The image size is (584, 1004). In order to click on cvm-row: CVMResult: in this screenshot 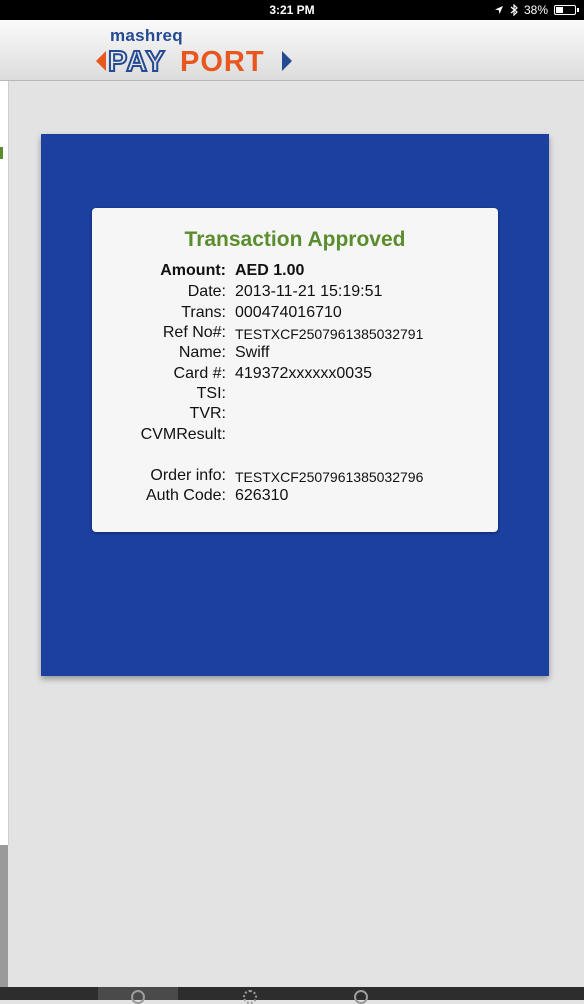, I will do `click(295, 436)`.